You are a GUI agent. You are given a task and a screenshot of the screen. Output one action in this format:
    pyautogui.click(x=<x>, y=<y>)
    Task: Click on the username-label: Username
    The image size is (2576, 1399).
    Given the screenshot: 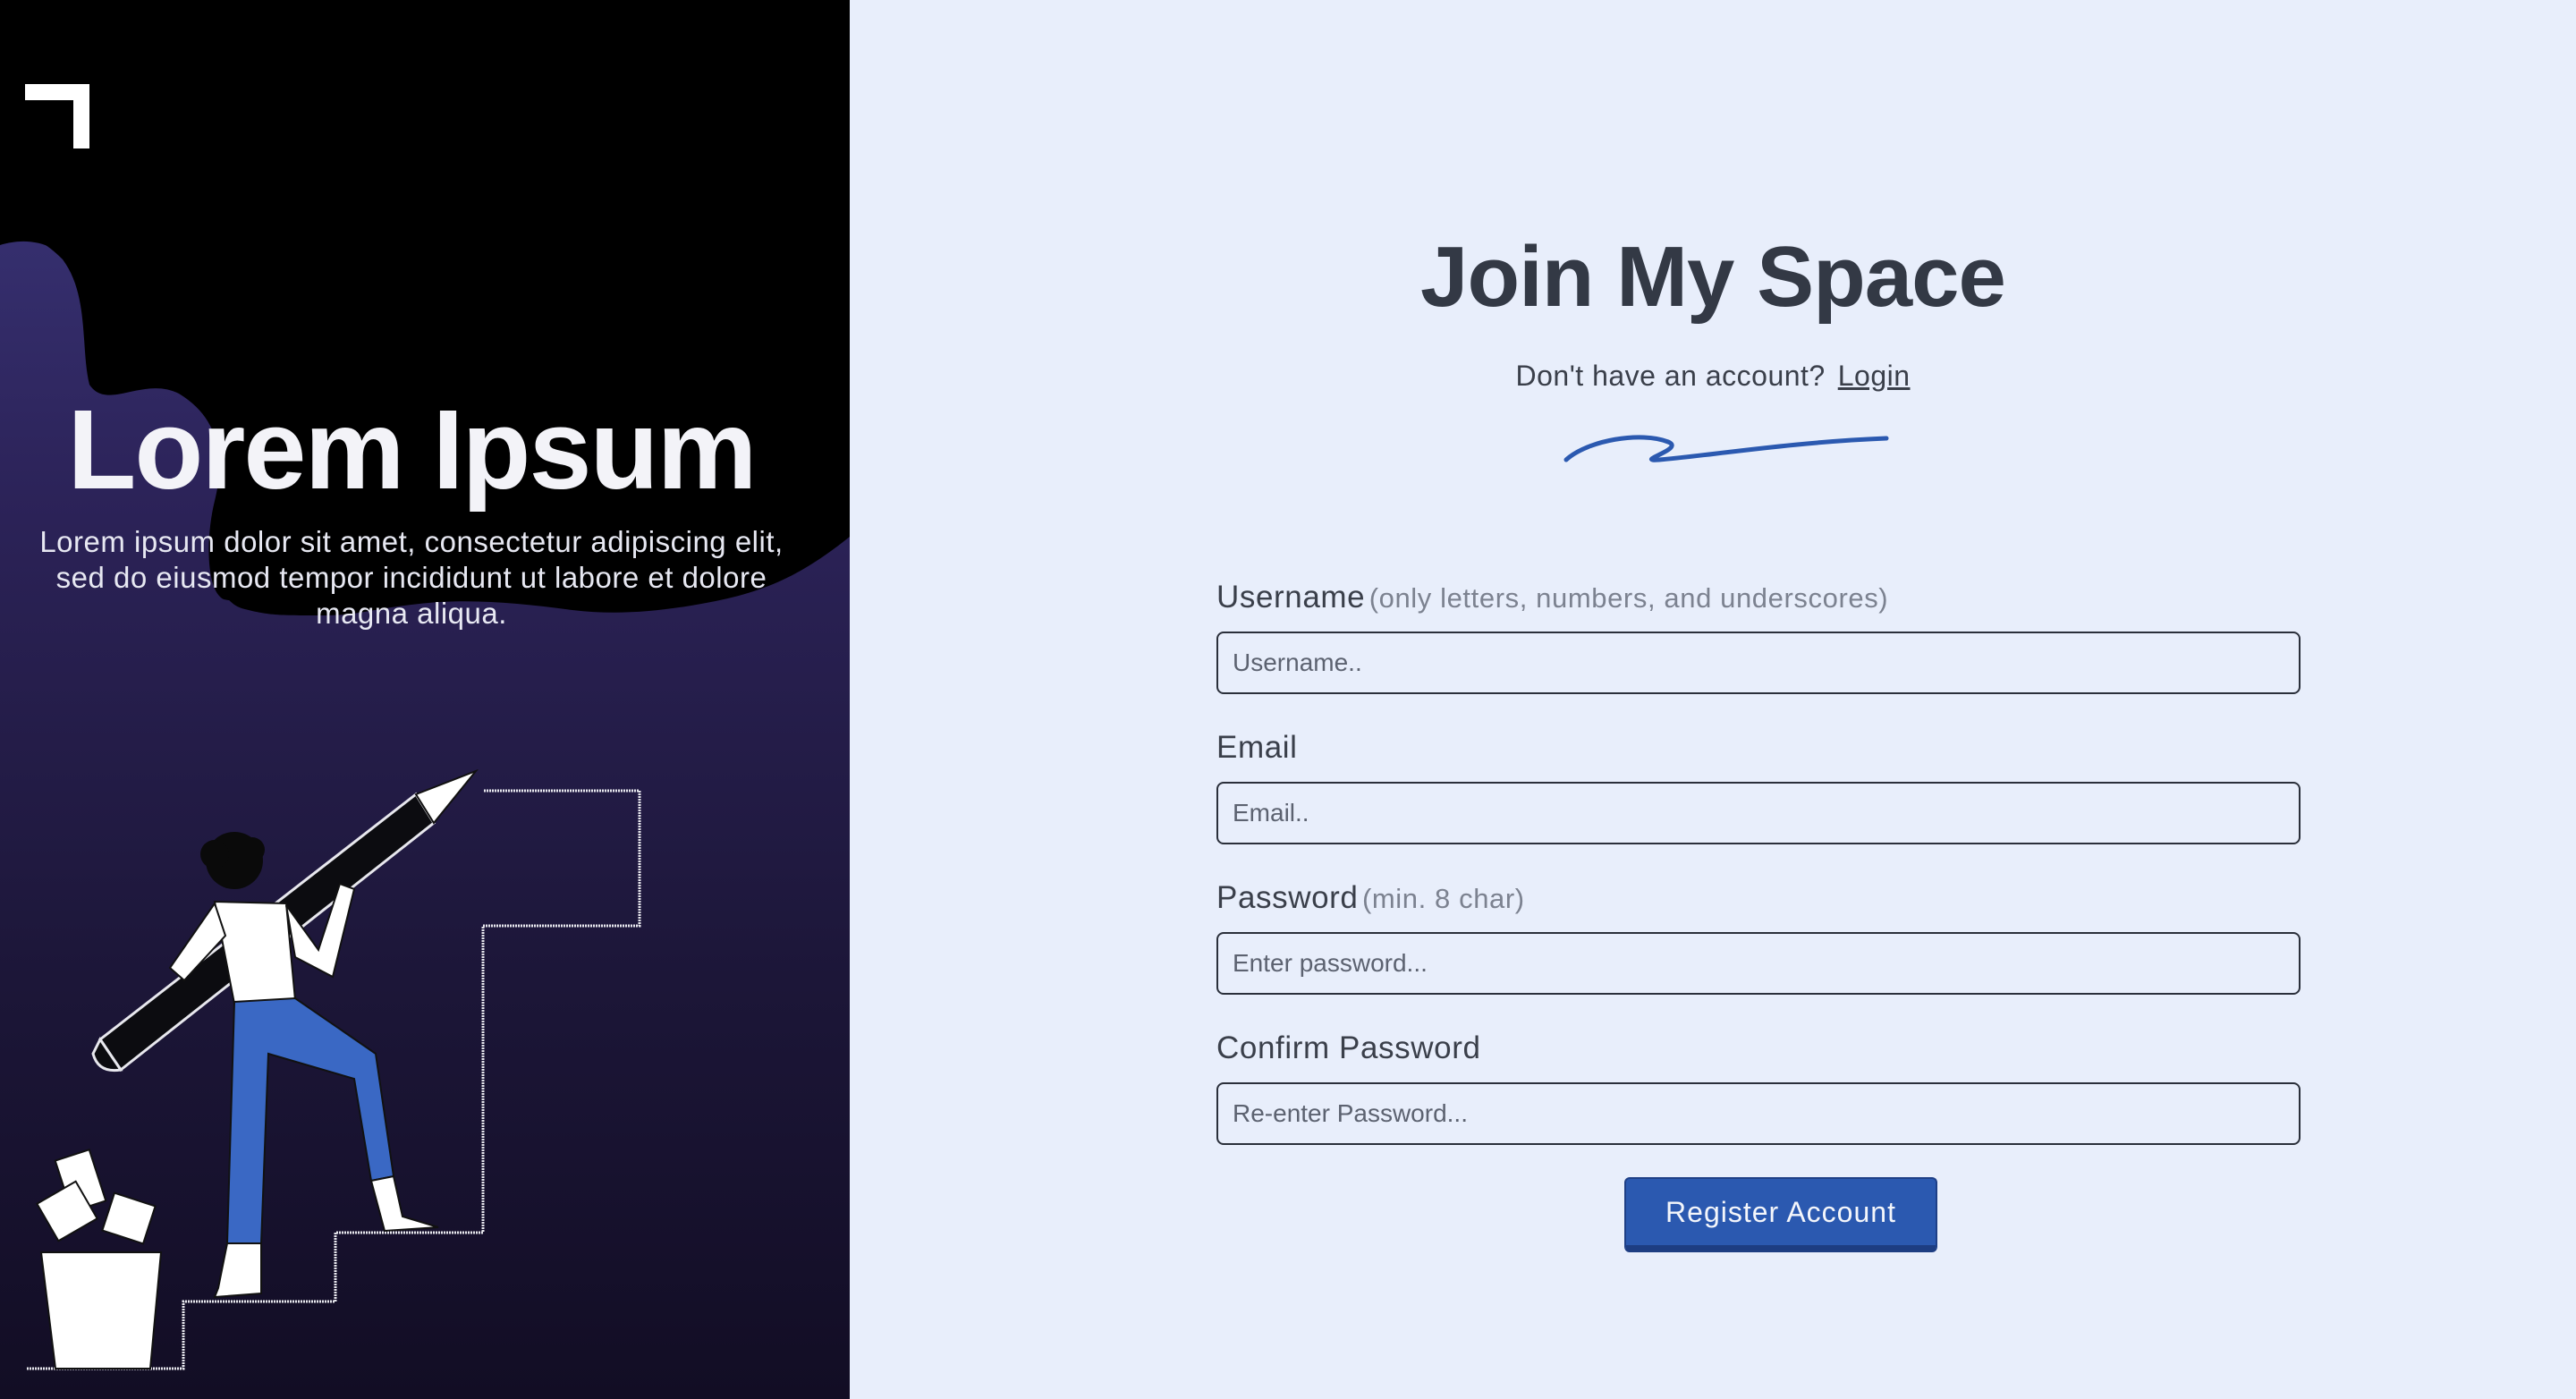 What is the action you would take?
    pyautogui.click(x=1291, y=597)
    